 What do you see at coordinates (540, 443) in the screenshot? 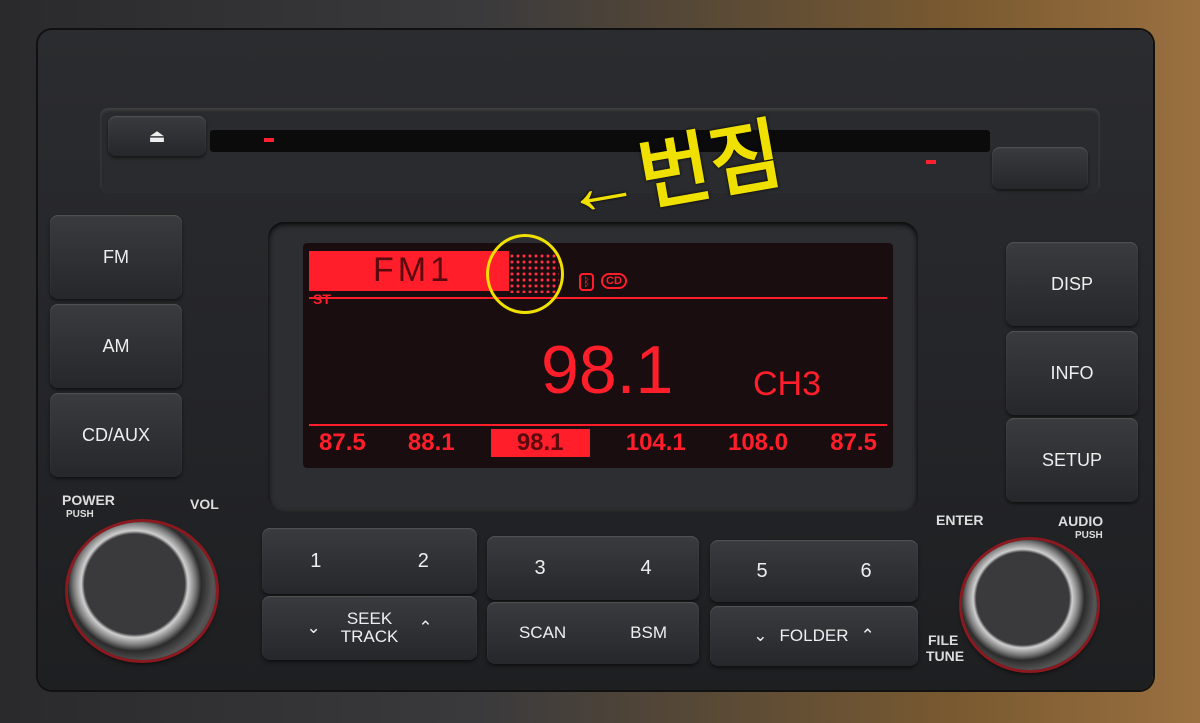
I see `preset-3-selected: 98.1` at bounding box center [540, 443].